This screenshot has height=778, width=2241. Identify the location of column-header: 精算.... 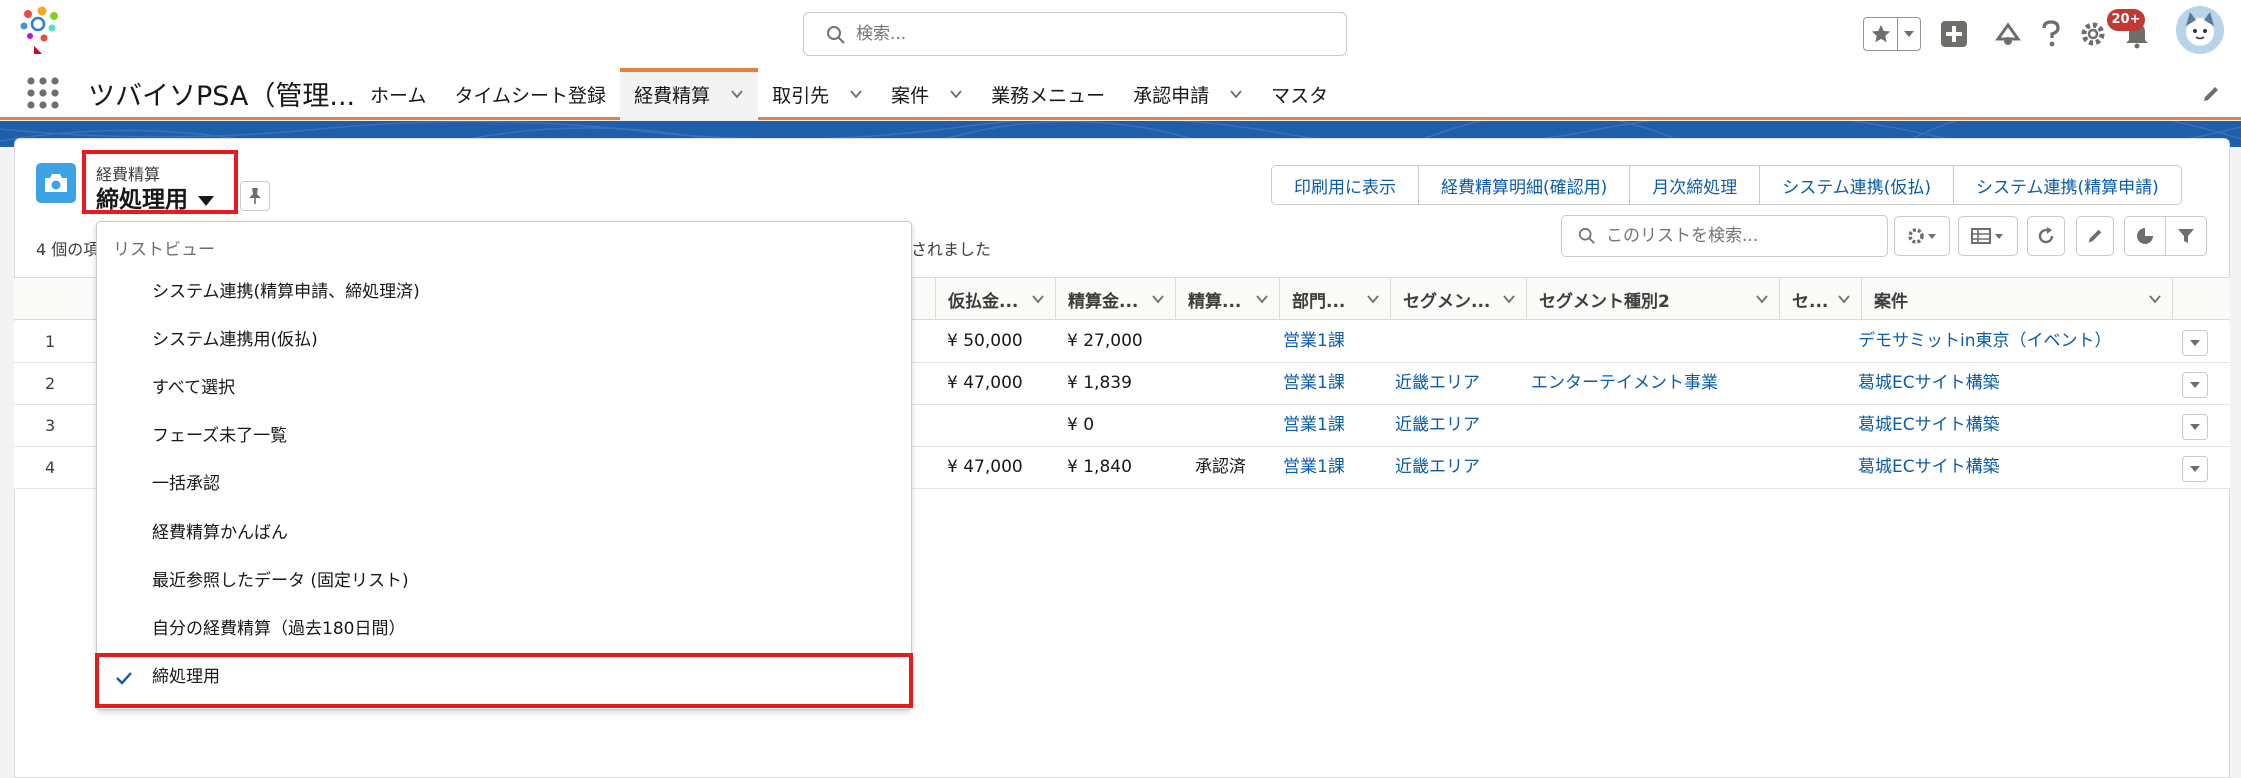
(1227, 299).